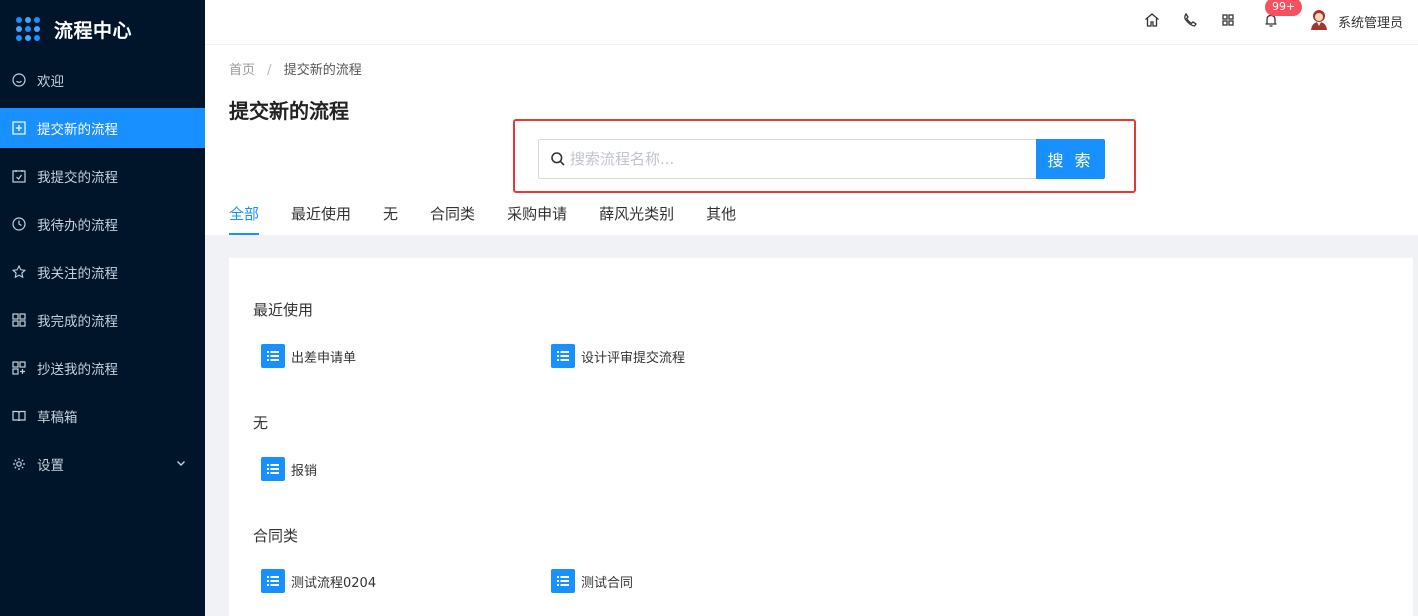  What do you see at coordinates (276, 536) in the screenshot?
I see `group-title-contract: 合同类` at bounding box center [276, 536].